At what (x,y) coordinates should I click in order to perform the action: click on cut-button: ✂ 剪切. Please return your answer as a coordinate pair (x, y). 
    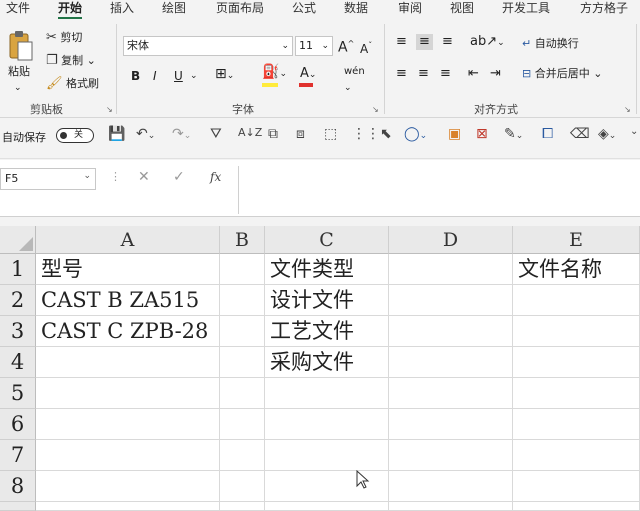
    Looking at the image, I should click on (64, 38).